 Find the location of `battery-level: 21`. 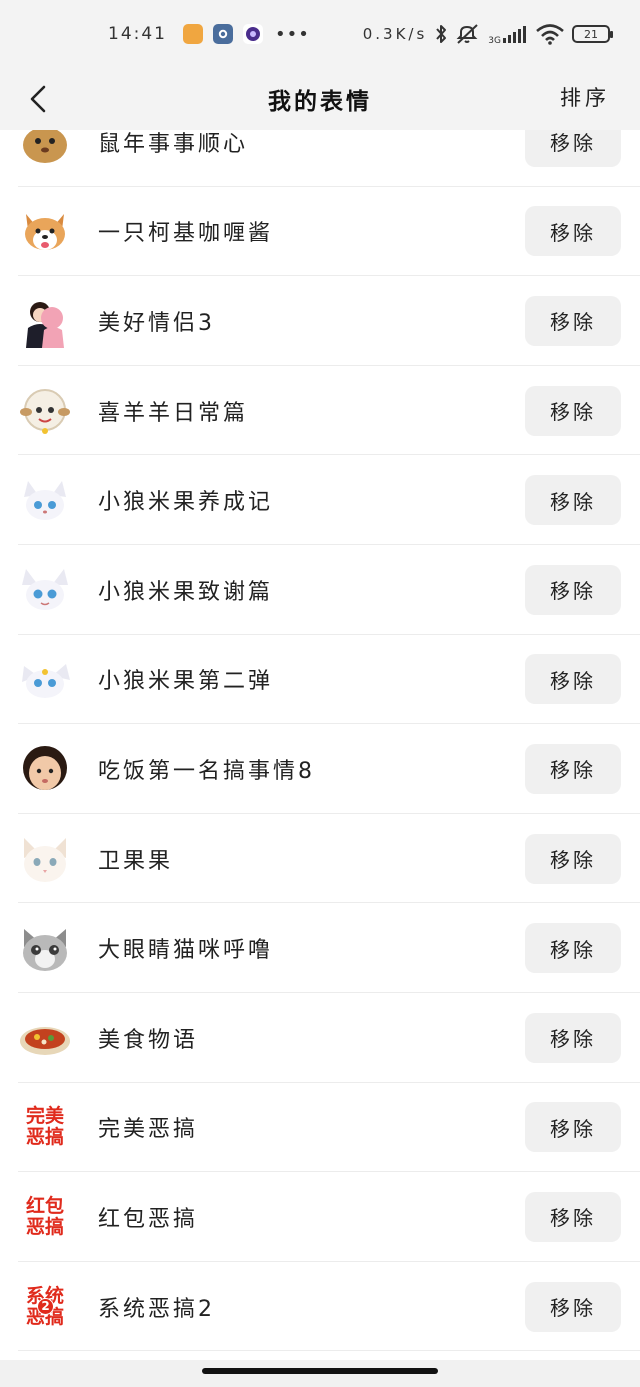

battery-level: 21 is located at coordinates (591, 34).